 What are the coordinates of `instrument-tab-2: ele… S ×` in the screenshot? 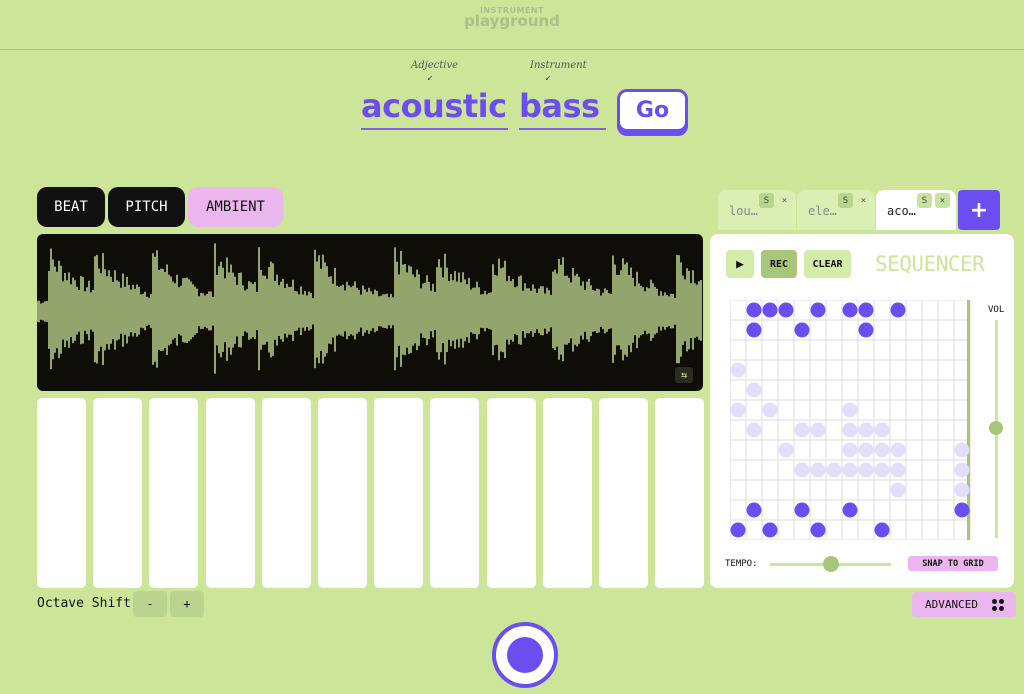 It's located at (836, 210).